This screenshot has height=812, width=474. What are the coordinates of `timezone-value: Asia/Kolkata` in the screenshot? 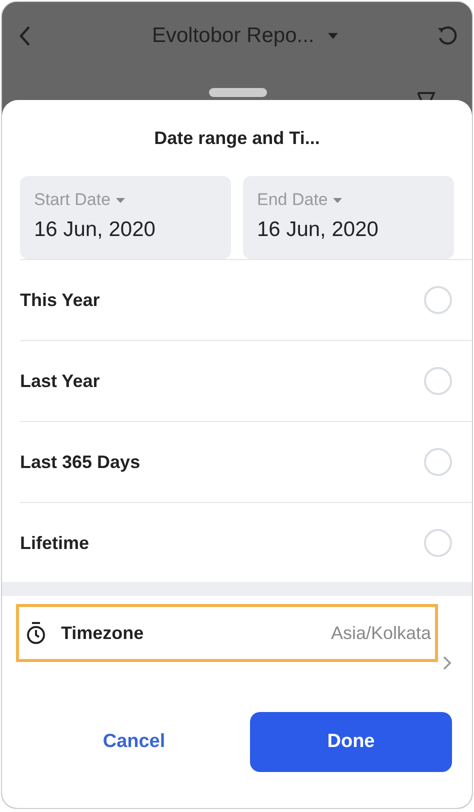 It's located at (380, 633).